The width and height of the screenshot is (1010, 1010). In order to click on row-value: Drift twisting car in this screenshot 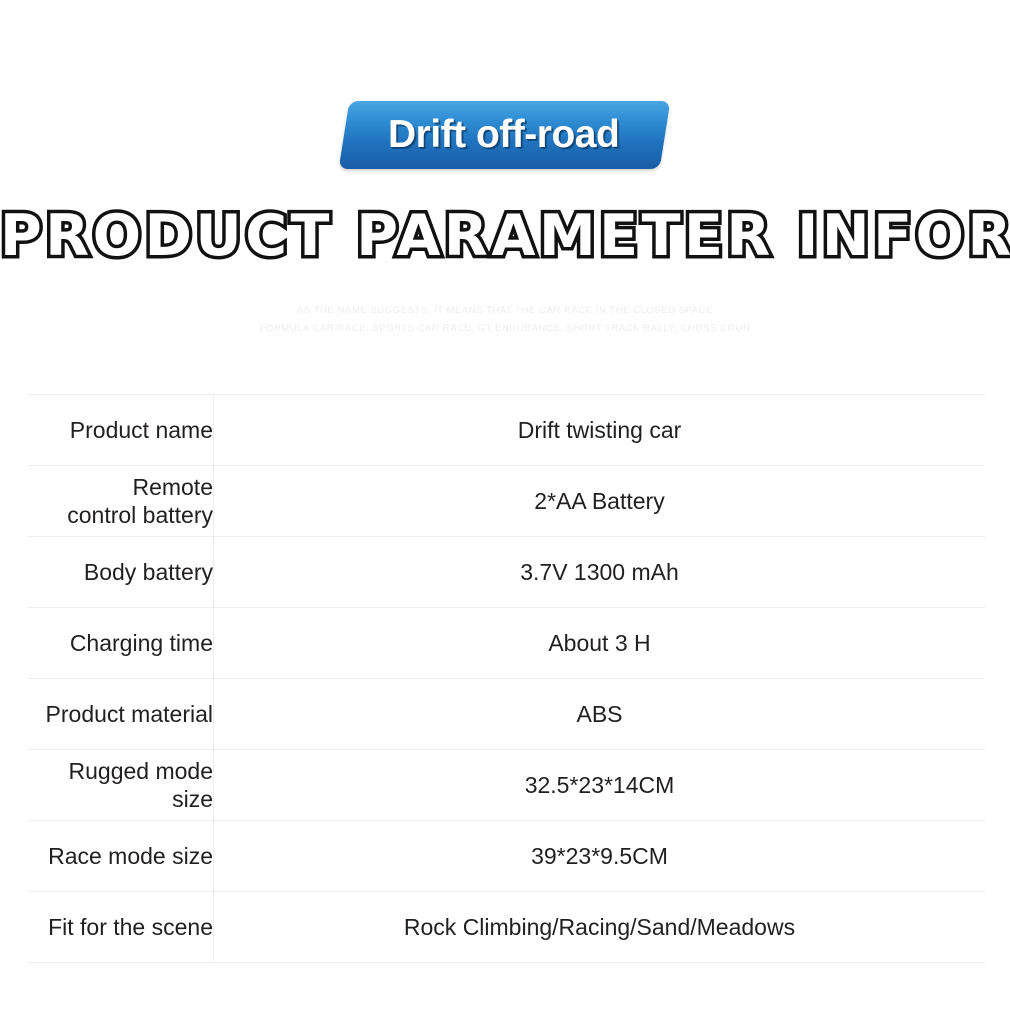, I will do `click(599, 430)`.